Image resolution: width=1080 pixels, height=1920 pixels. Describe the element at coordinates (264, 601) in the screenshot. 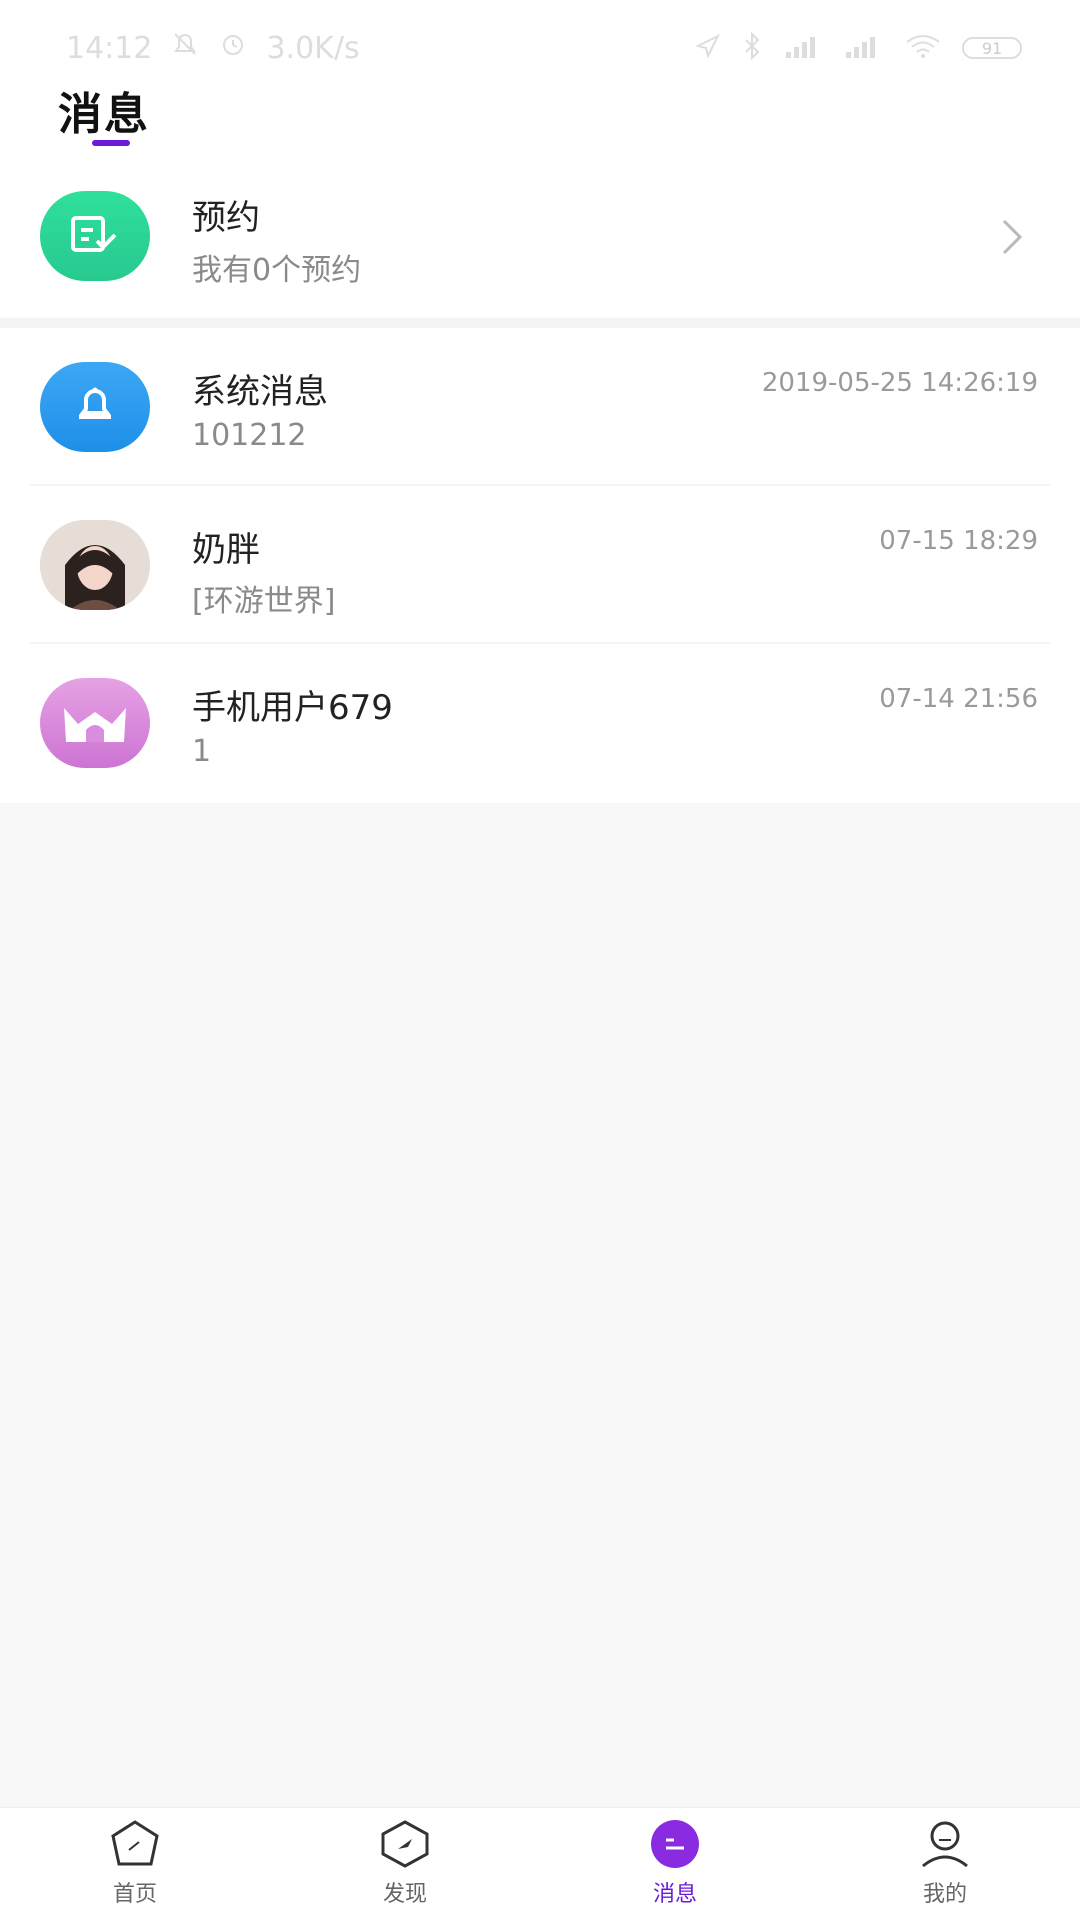

I see `message-preview: [环游世界]` at that location.